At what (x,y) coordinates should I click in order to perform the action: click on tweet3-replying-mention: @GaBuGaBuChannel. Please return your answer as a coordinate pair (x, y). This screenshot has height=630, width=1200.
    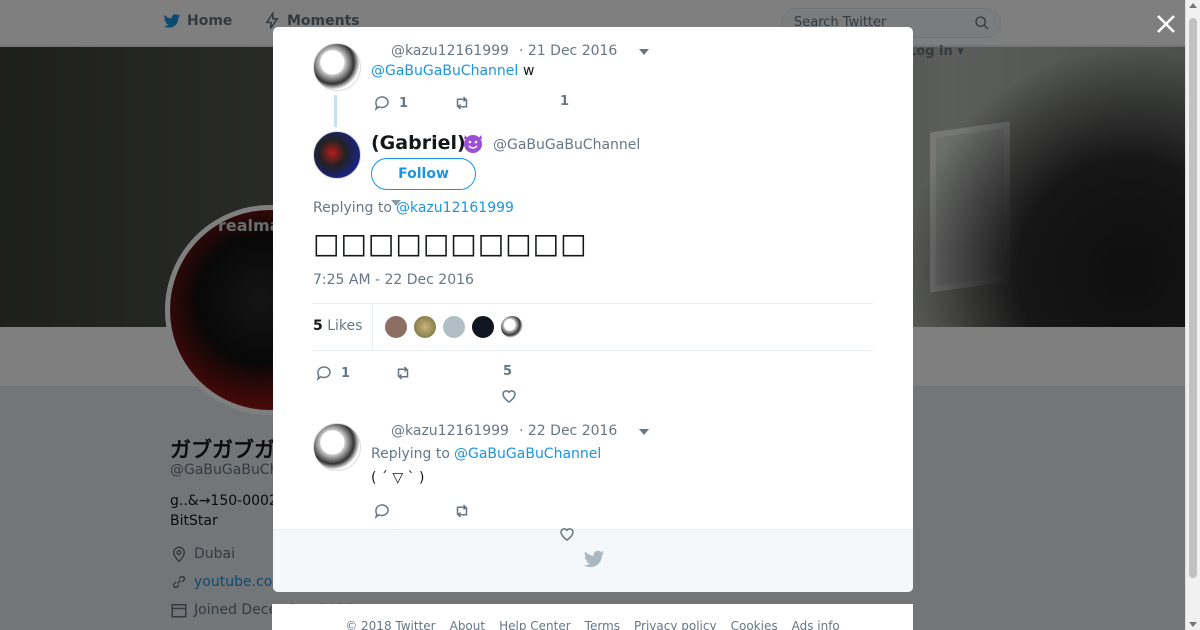
    Looking at the image, I should click on (527, 454).